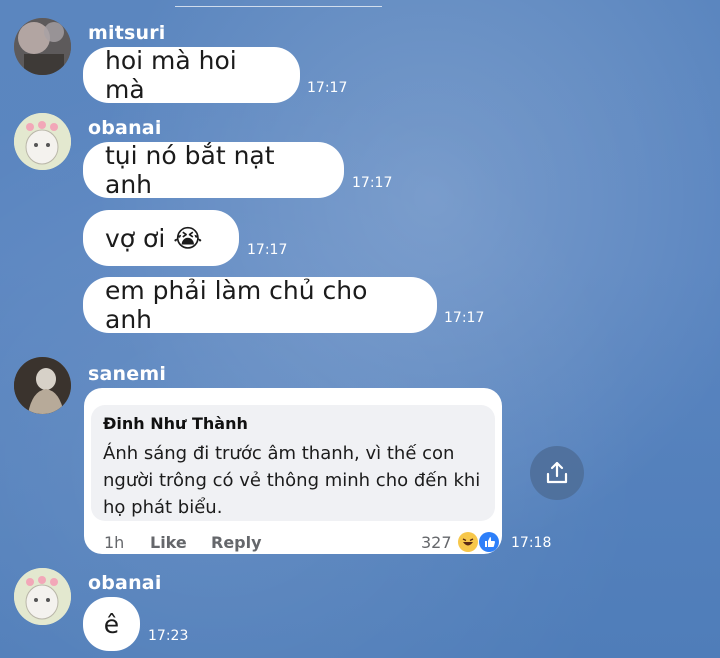  I want to click on avatar-sanemi, so click(42, 385).